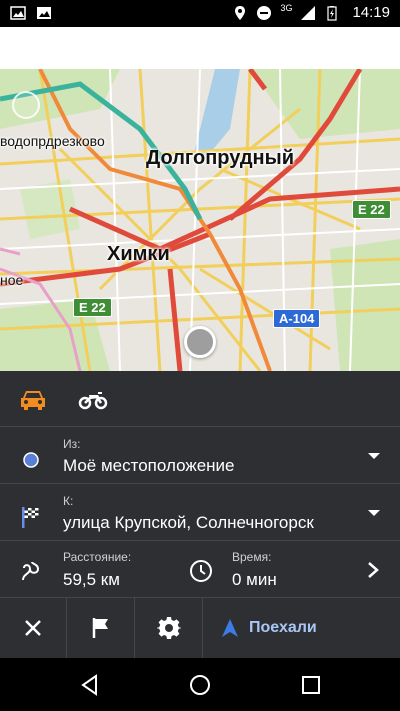 This screenshot has width=400, height=711. I want to click on time-label: Время:, so click(252, 557).